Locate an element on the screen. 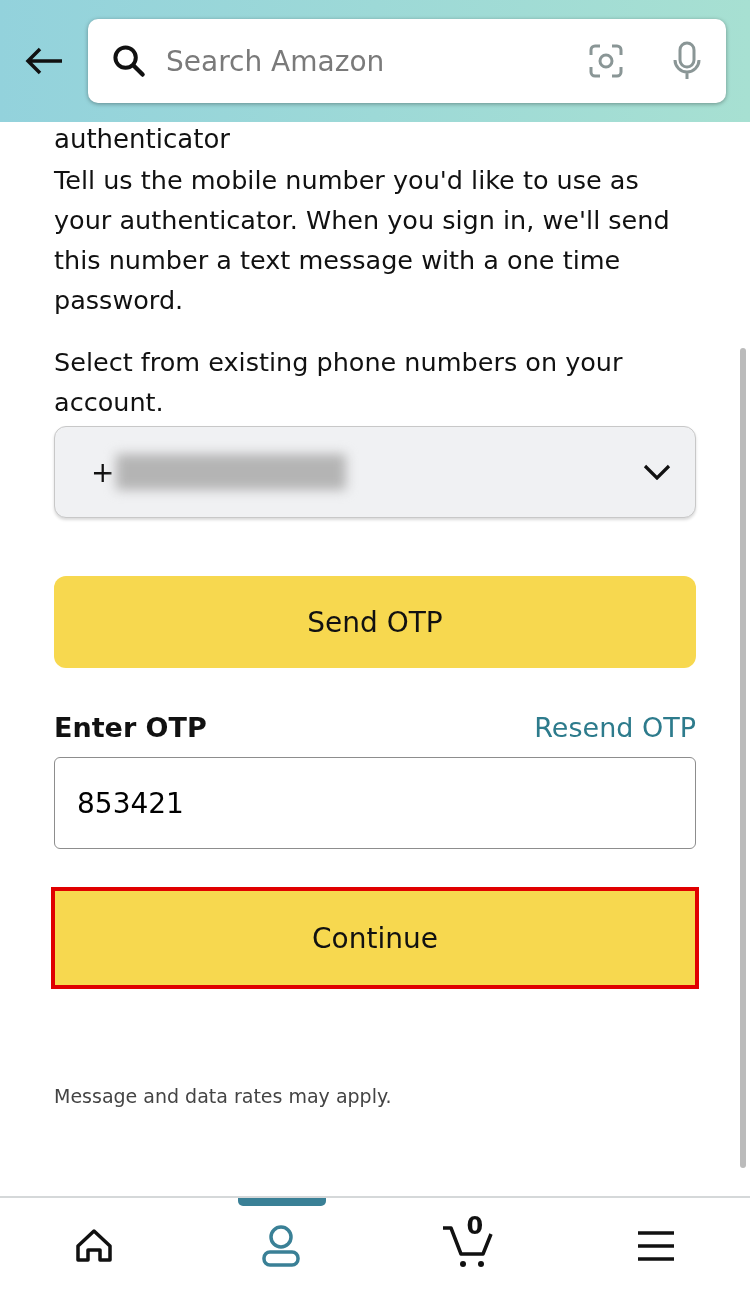 The image size is (750, 1294). continue-button: Continue is located at coordinates (375, 938).